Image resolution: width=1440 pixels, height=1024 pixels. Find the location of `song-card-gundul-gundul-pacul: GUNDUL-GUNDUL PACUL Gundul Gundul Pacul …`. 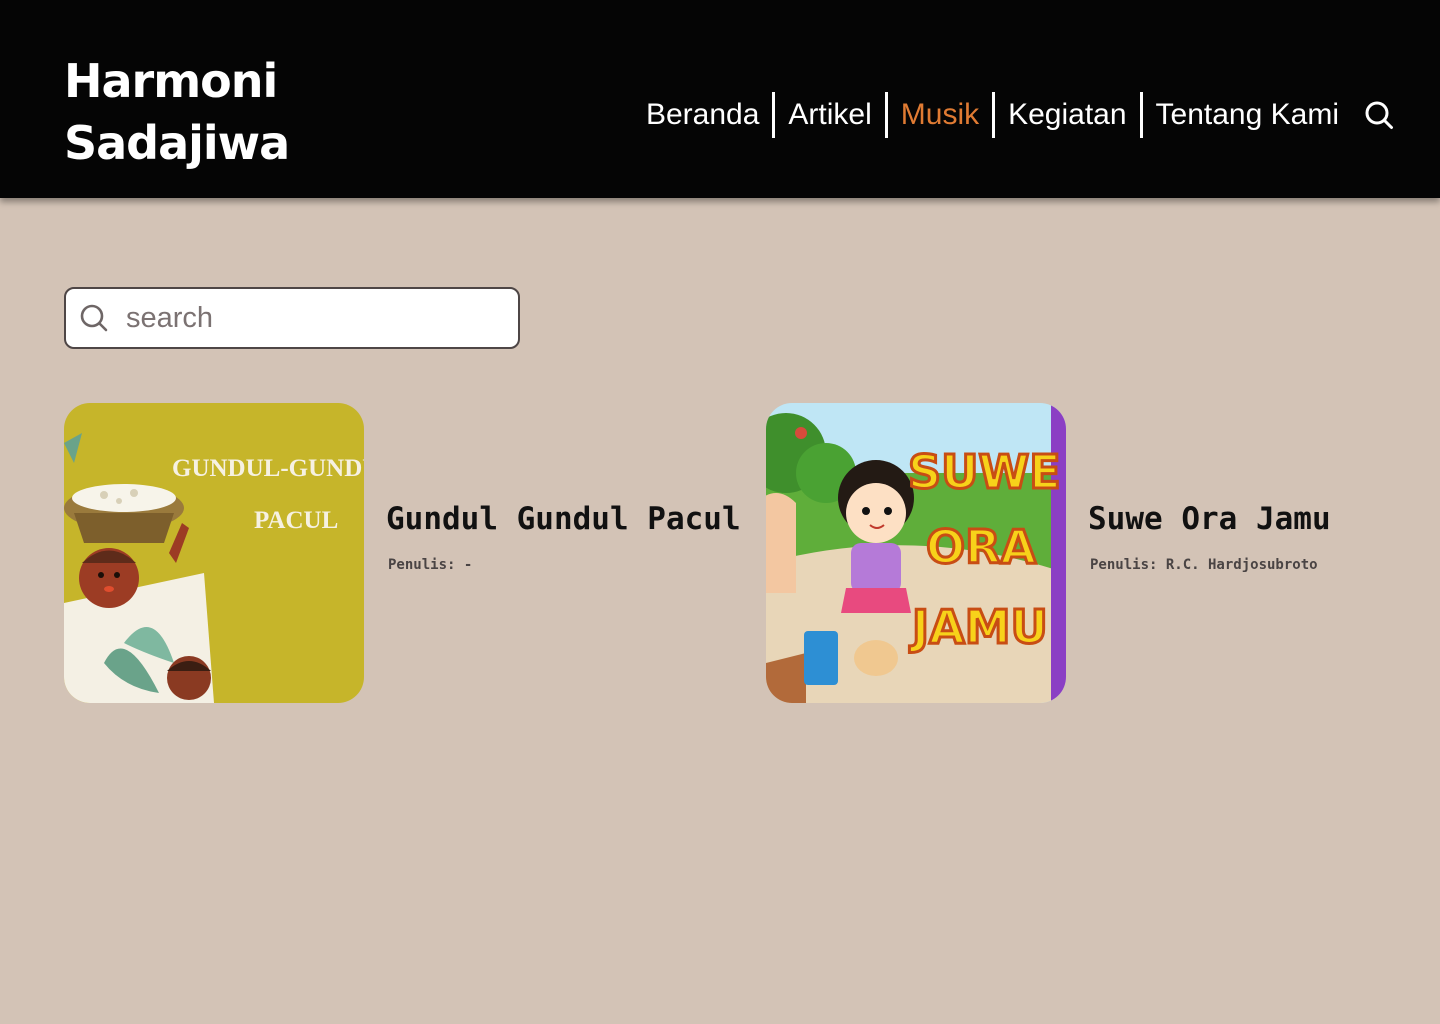

song-card-gundul-gundul-pacul: GUNDUL-GUNDUL PACUL Gundul Gundul Pacul … is located at coordinates (402, 553).